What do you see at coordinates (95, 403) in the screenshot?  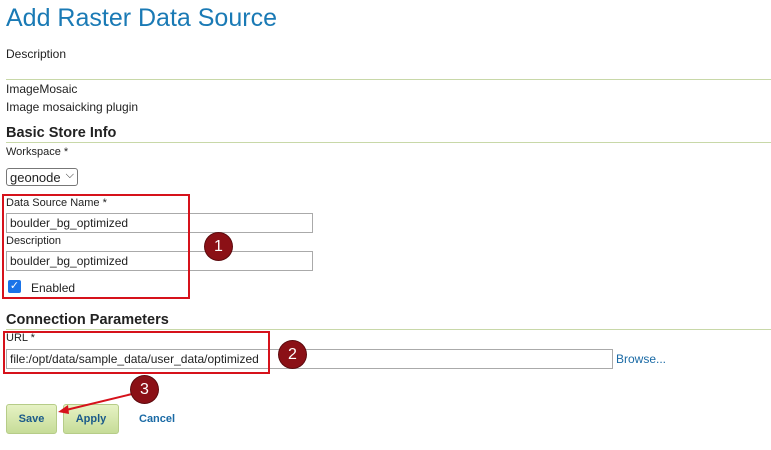 I see `annotation-arrow` at bounding box center [95, 403].